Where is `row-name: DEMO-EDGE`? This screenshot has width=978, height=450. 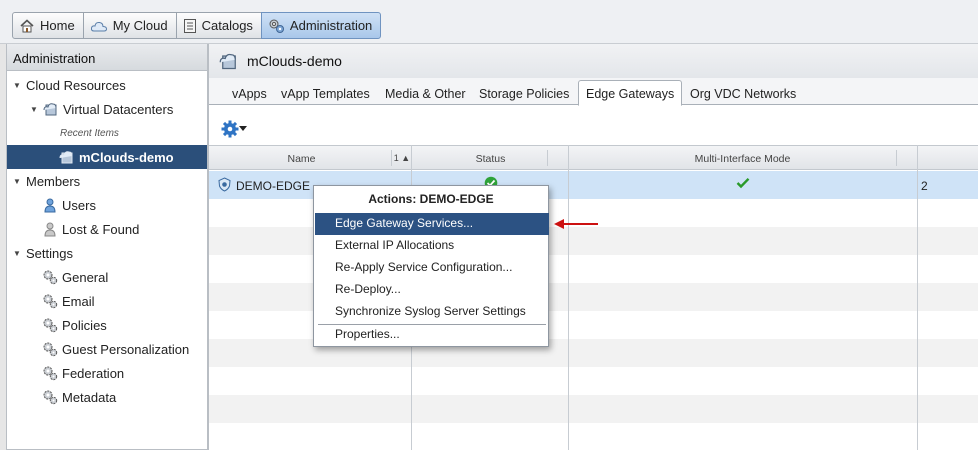
row-name: DEMO-EDGE is located at coordinates (273, 186).